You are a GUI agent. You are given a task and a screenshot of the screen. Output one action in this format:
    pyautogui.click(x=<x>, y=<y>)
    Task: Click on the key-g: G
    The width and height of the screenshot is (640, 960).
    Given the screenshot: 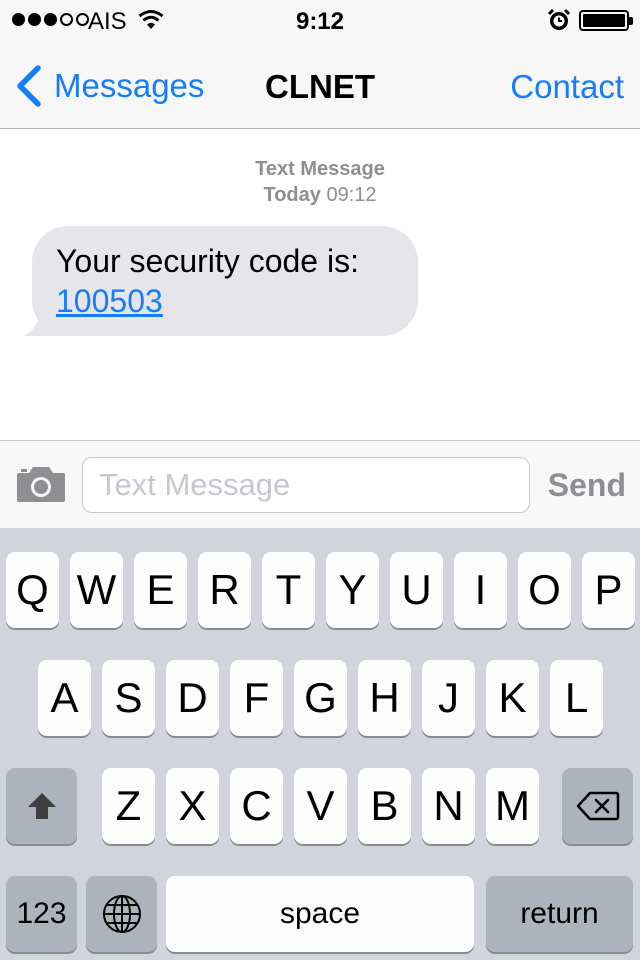 What is the action you would take?
    pyautogui.click(x=320, y=698)
    